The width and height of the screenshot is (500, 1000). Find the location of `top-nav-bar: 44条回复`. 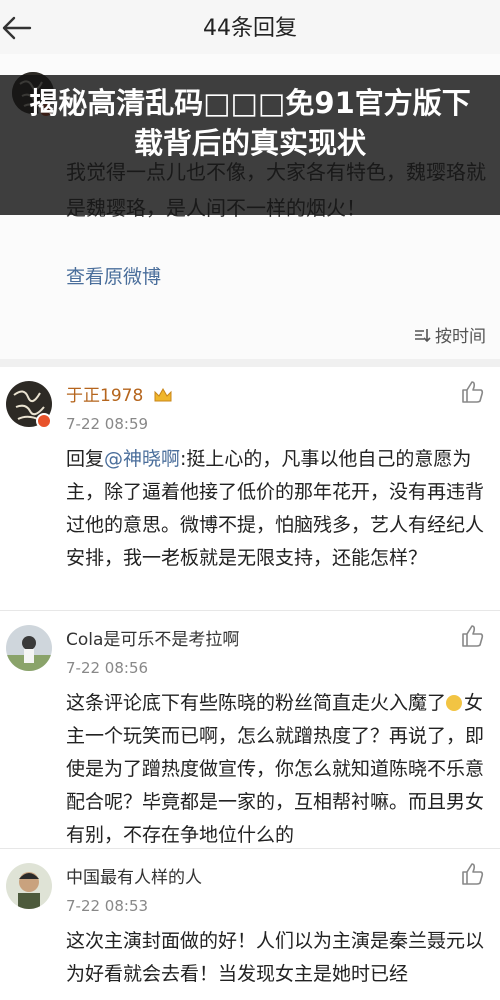

top-nav-bar: 44条回复 is located at coordinates (250, 27).